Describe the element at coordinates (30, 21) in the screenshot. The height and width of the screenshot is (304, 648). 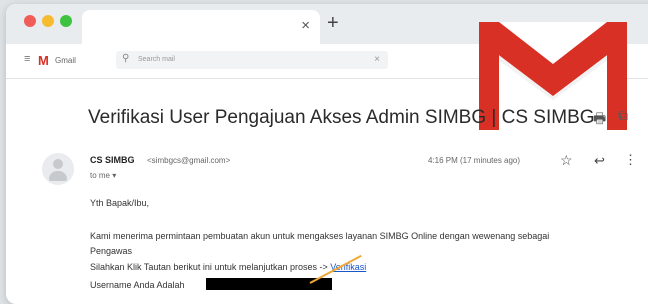
I see `close-window-button` at that location.